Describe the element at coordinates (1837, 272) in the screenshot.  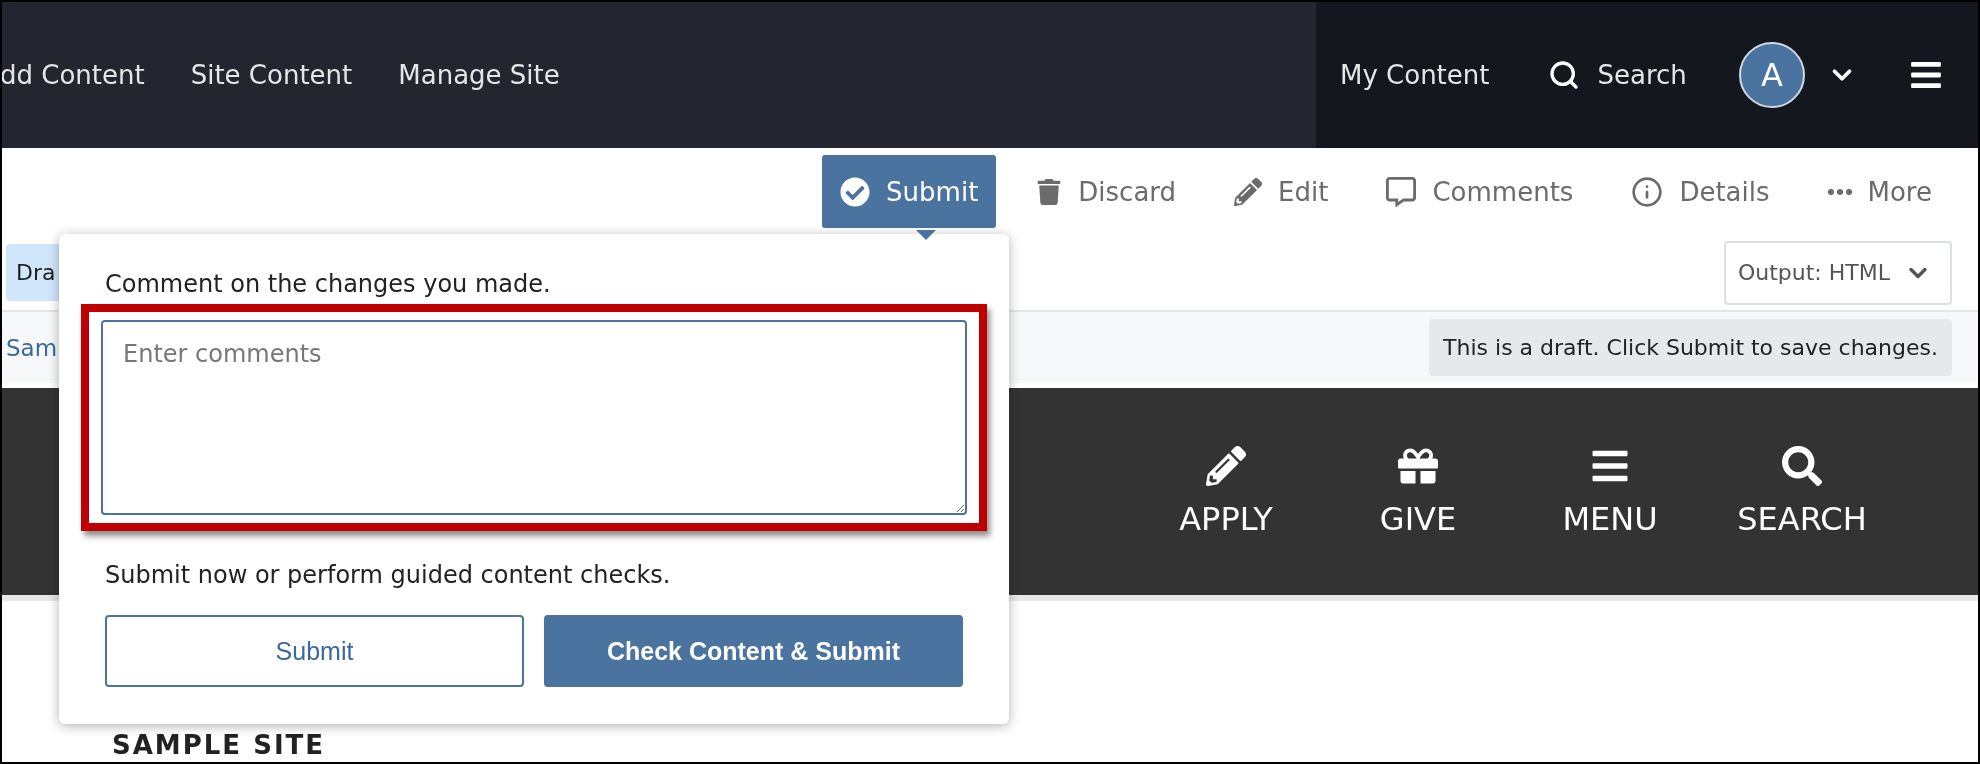
I see `output-select: Output: HTML` at that location.